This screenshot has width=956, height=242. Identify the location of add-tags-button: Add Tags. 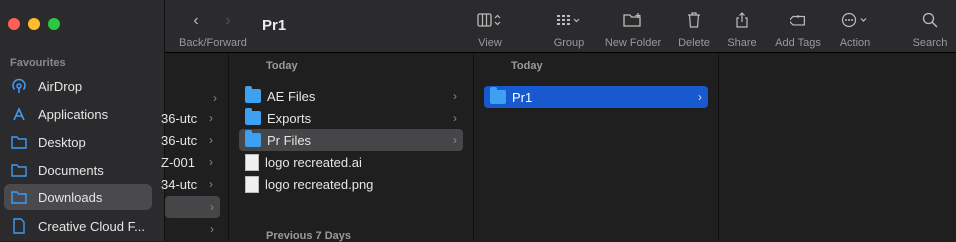
(798, 29).